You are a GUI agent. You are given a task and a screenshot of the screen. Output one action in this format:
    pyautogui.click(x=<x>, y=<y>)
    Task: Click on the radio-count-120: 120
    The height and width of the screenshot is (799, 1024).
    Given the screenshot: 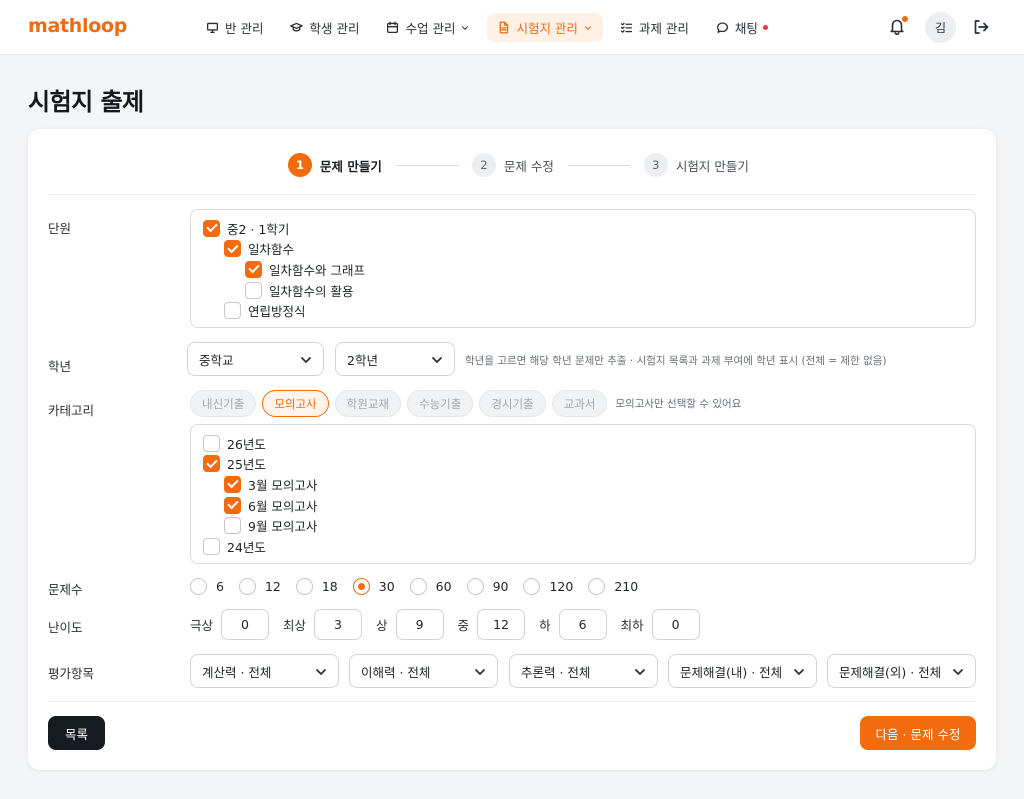 What is the action you would take?
    pyautogui.click(x=548, y=586)
    